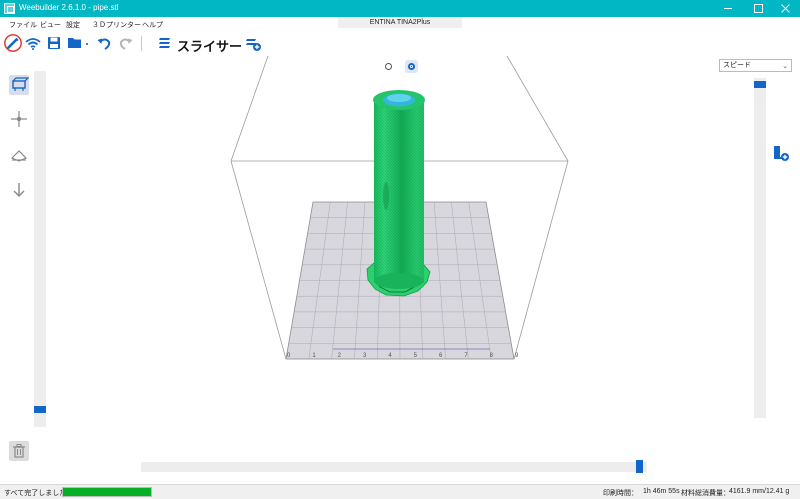  What do you see at coordinates (104, 43) in the screenshot?
I see `undo-icon` at bounding box center [104, 43].